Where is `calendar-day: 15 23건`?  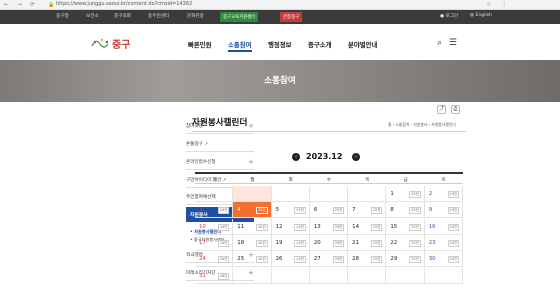
calendar-day: 15 23건 is located at coordinates (405, 226).